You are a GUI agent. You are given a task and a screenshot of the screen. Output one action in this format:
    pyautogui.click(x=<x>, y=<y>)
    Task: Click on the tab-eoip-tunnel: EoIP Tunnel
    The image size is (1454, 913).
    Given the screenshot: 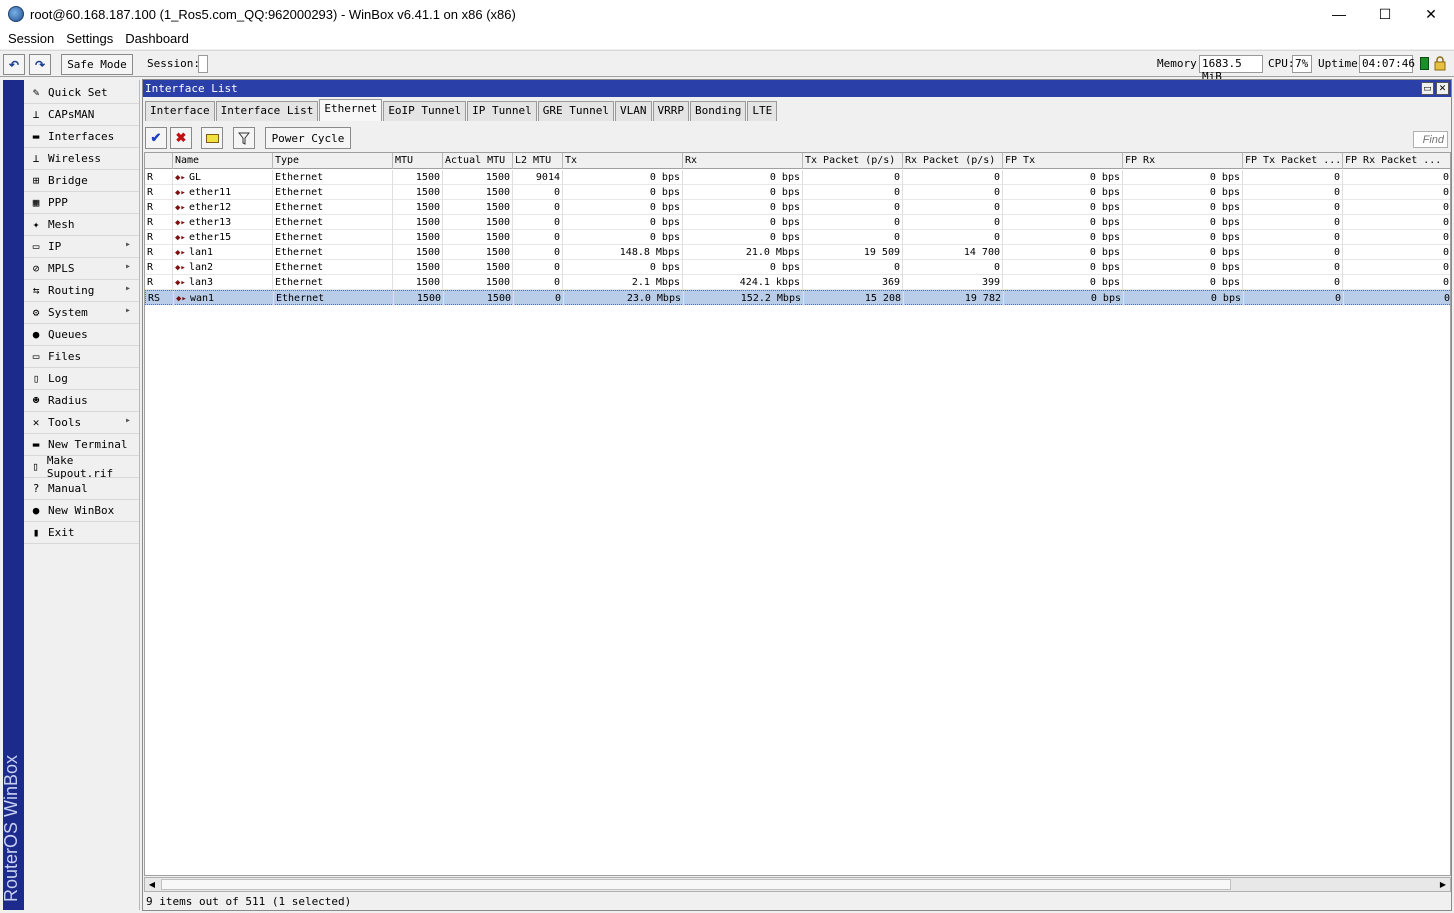 What is the action you would take?
    pyautogui.click(x=425, y=111)
    